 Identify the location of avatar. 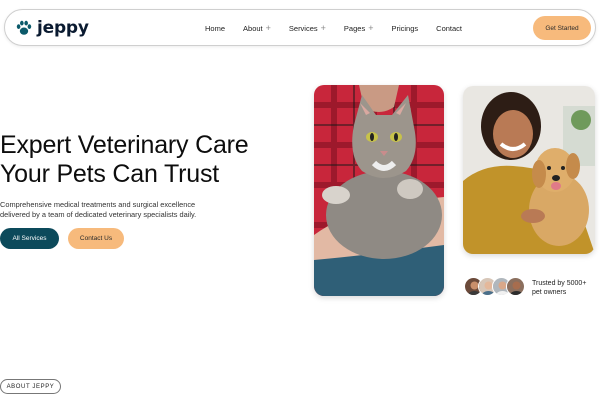
(515, 286).